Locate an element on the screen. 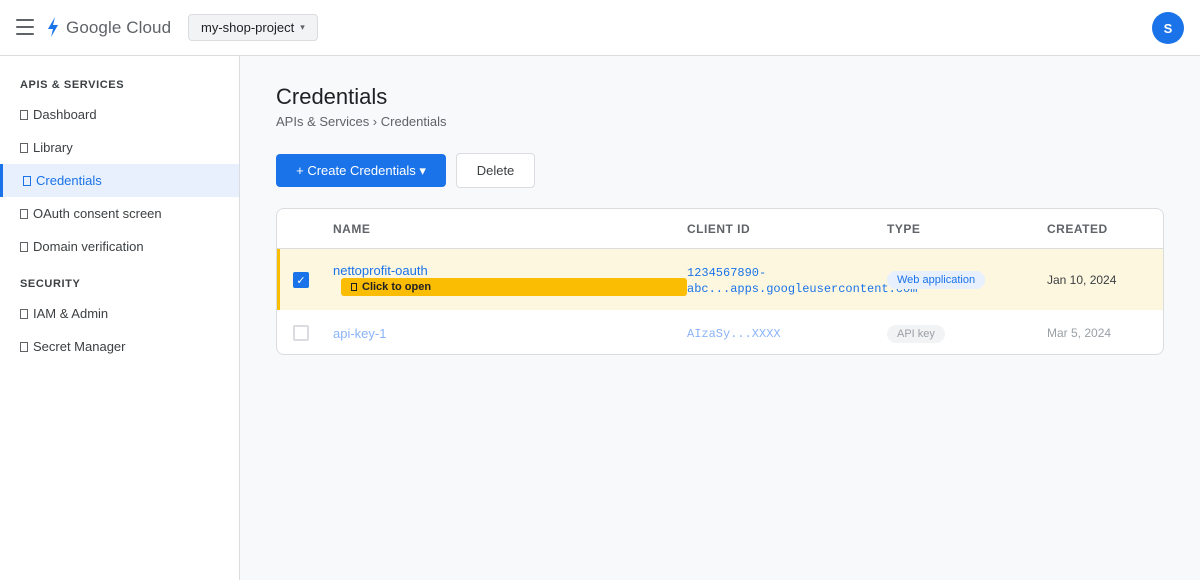 The width and height of the screenshot is (1200, 580). created-date: Jan 10, 2024 is located at coordinates (1082, 280).